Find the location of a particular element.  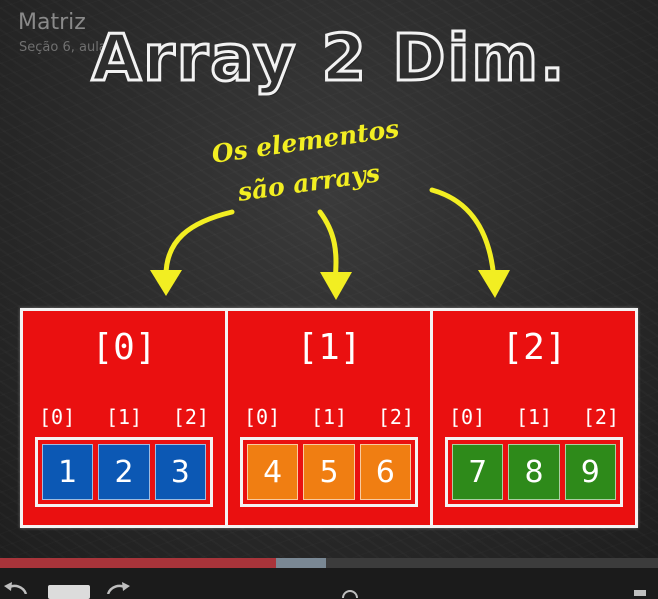

row-cell-0: [0] [0] [1] [2] 1 2 3 is located at coordinates (125, 418).